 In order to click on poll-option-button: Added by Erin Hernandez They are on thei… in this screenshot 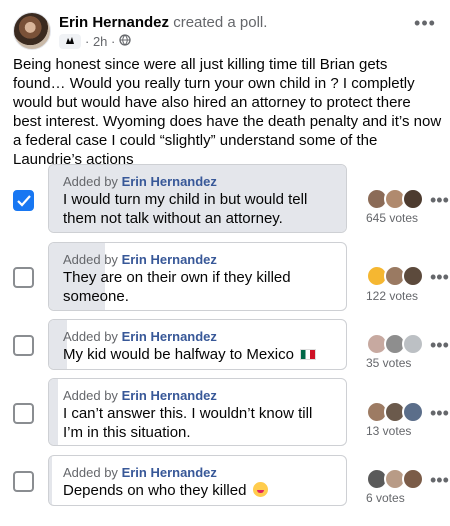, I will do `click(197, 276)`.